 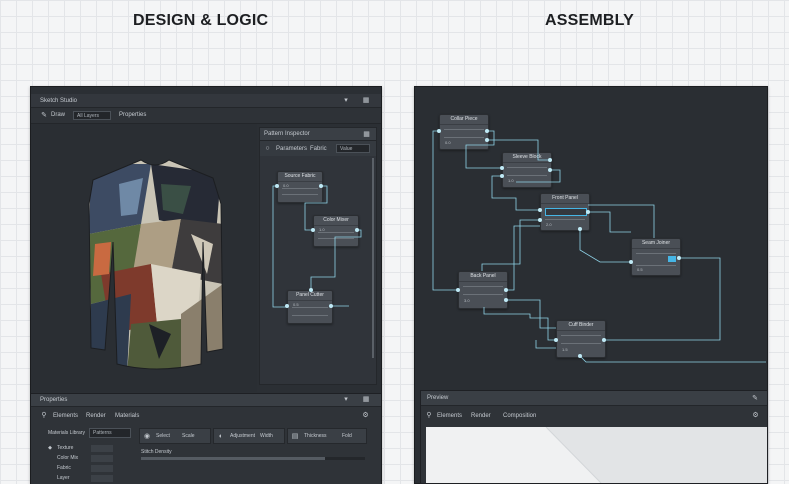 What do you see at coordinates (310, 296) in the screenshot?
I see `logic-node-label: Panel Cutter` at bounding box center [310, 296].